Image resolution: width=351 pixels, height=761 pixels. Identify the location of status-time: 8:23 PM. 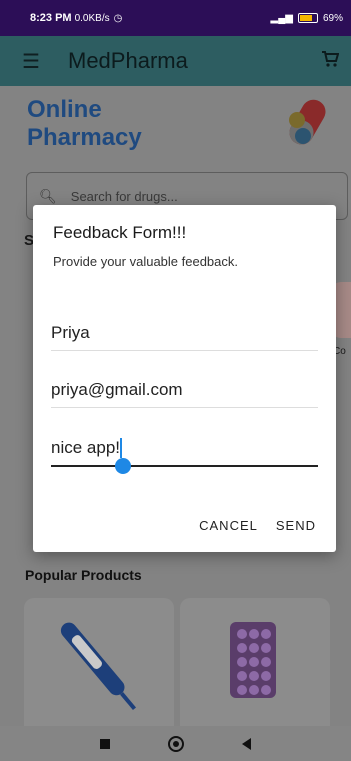
(51, 18).